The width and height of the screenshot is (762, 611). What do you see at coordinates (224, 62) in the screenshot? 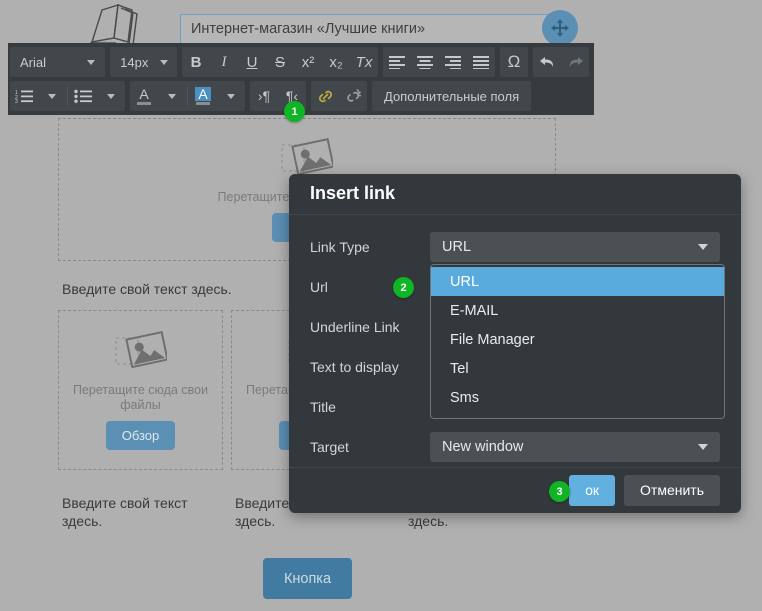
I see `italic-button: I` at bounding box center [224, 62].